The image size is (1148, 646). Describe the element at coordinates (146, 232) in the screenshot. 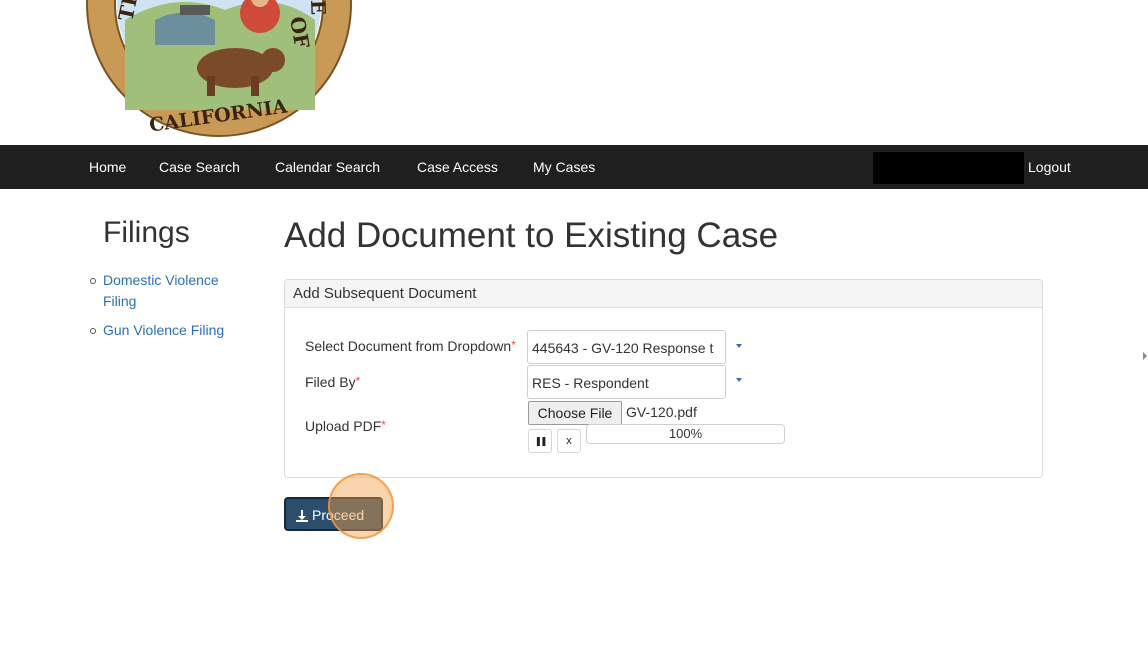

I see `sidebar-title: Filings` at that location.